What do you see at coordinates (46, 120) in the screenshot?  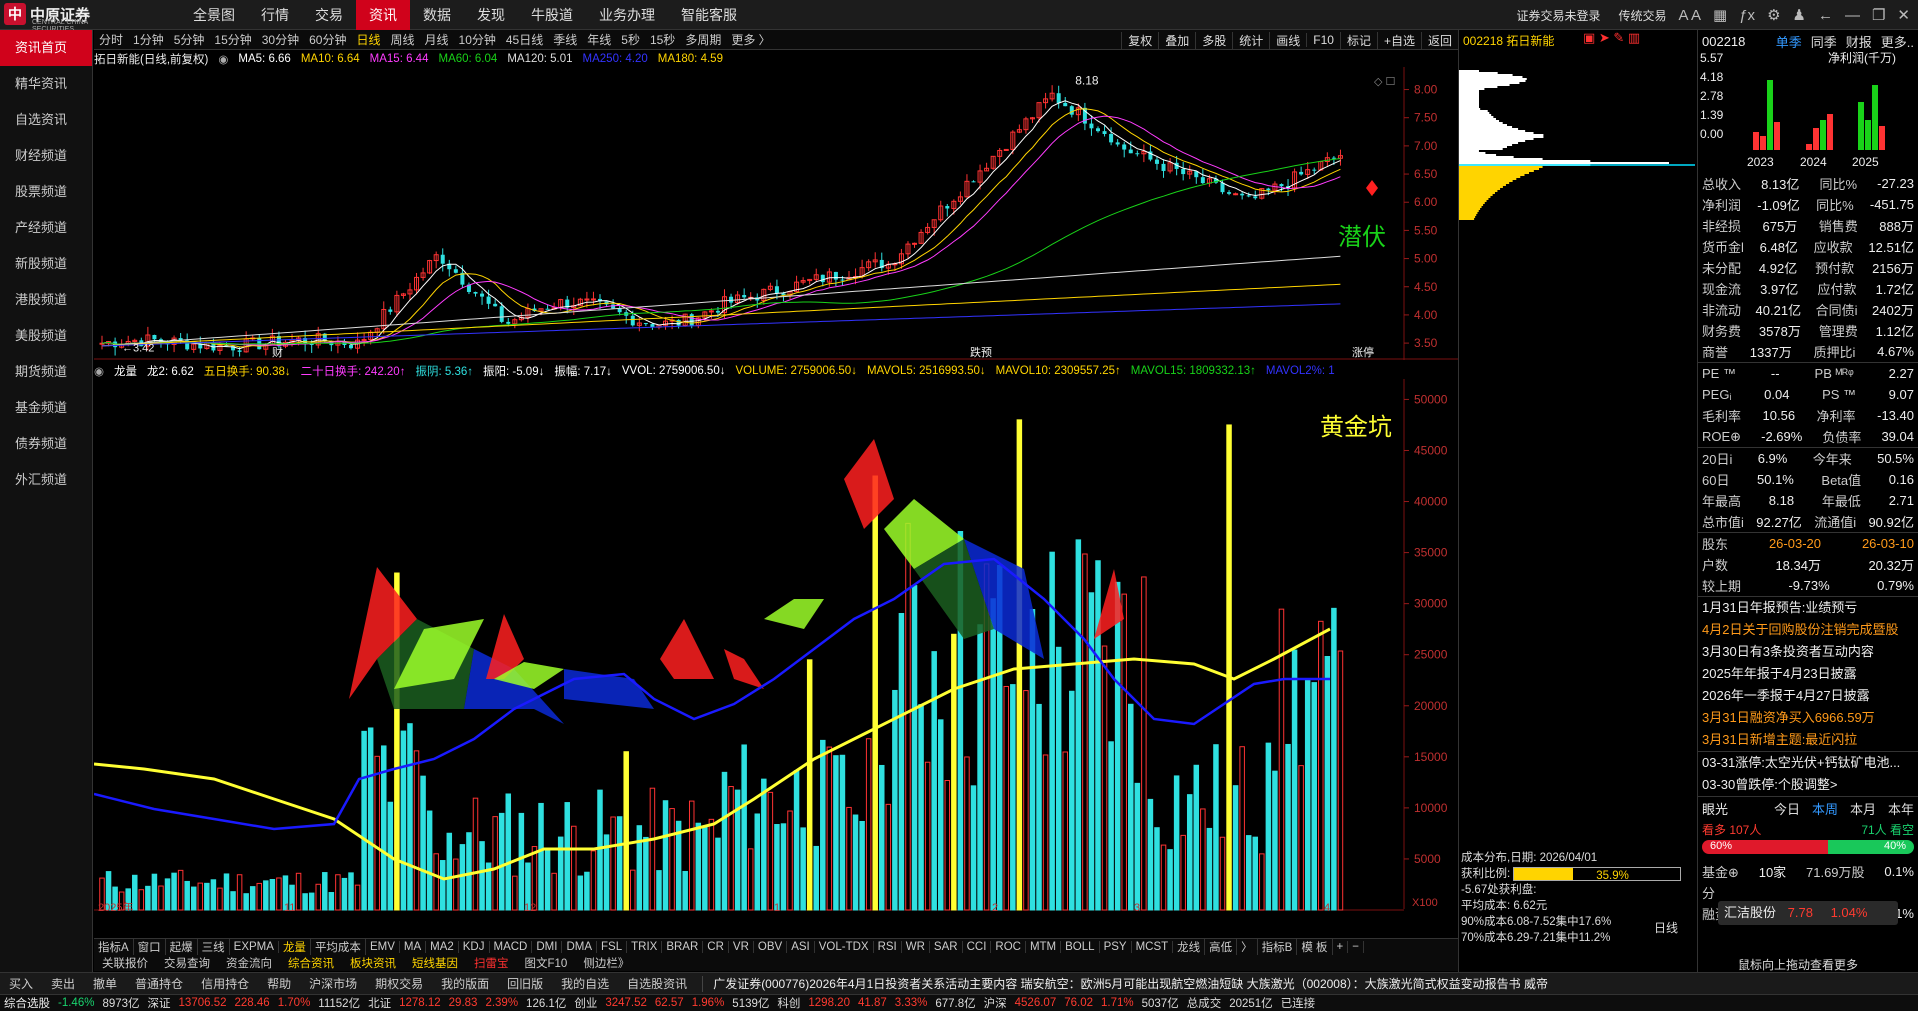 I see `sidebar-item-2: 自选资讯` at bounding box center [46, 120].